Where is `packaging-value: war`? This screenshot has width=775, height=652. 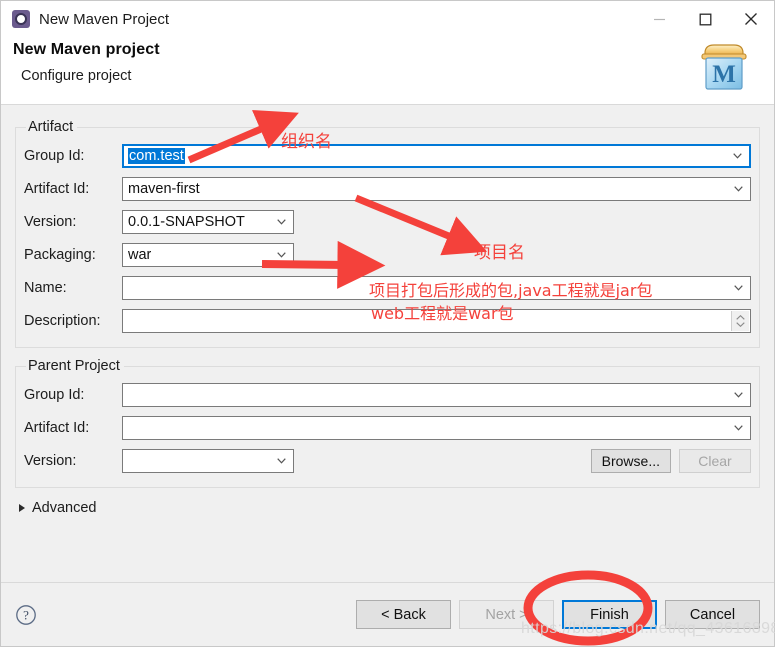
packaging-value: war is located at coordinates (140, 254).